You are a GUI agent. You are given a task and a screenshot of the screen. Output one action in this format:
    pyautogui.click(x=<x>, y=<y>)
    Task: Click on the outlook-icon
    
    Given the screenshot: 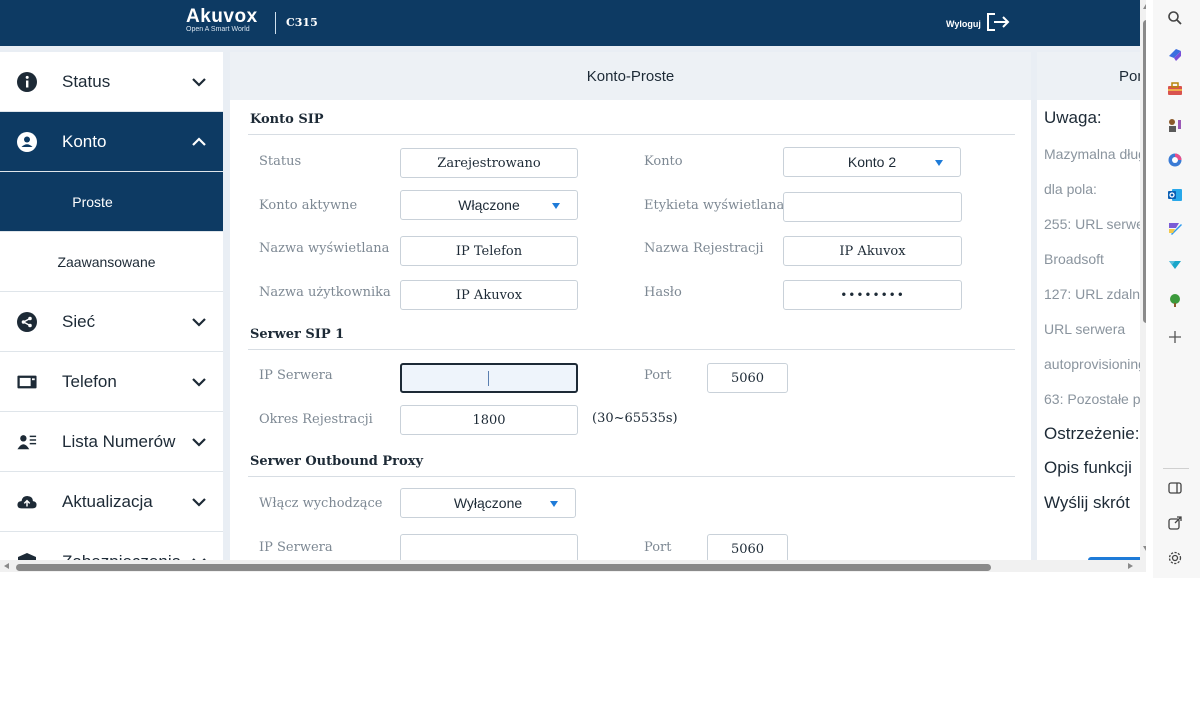 What is the action you would take?
    pyautogui.click(x=1175, y=195)
    